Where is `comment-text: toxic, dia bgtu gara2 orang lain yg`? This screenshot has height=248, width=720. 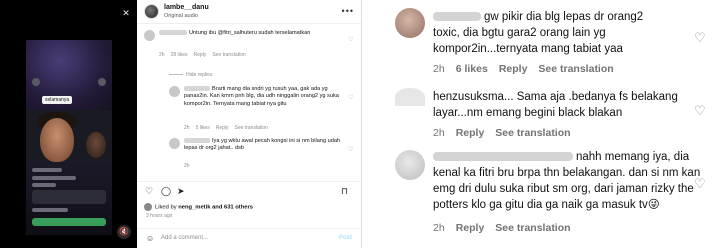 comment-text: toxic, dia bgtu gara2 orang lain yg is located at coordinates (519, 33).